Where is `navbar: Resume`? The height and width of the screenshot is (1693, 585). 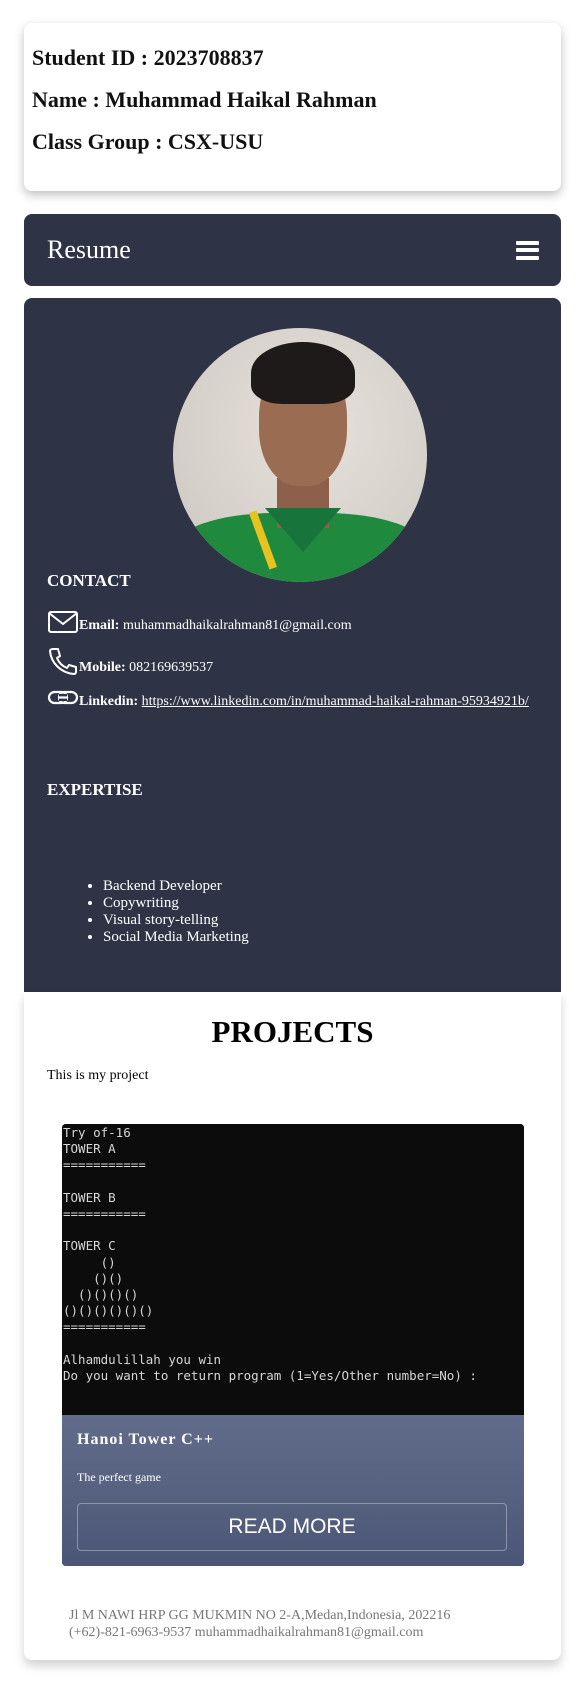 navbar: Resume is located at coordinates (292, 250).